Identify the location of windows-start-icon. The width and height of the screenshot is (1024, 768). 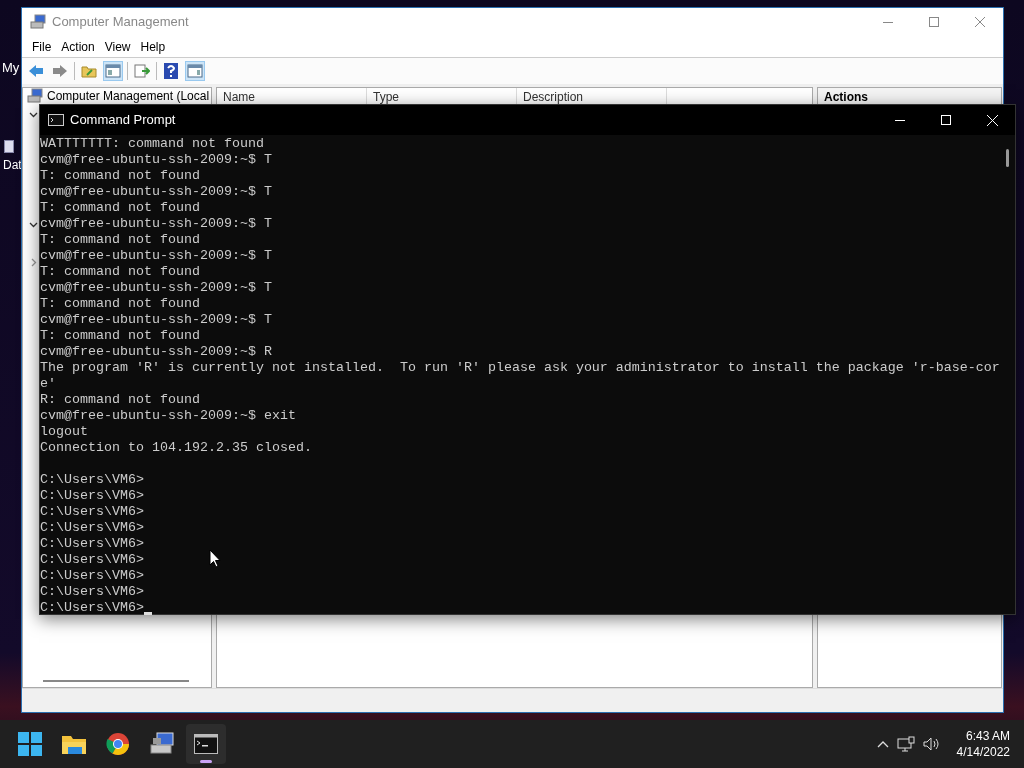
(30, 744).